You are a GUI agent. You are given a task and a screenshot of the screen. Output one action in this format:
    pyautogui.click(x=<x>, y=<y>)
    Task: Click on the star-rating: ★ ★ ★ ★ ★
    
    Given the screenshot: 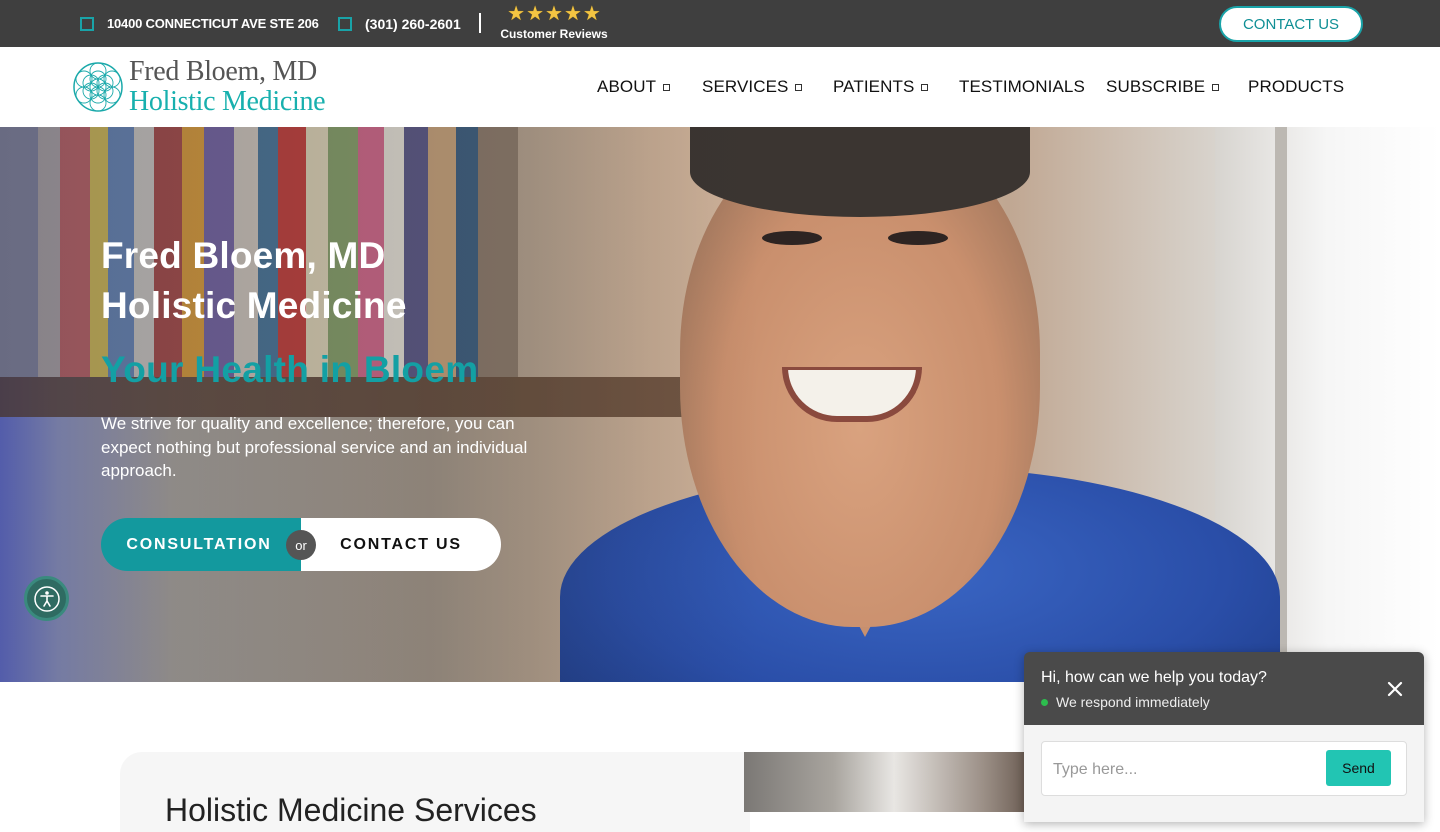 What is the action you would take?
    pyautogui.click(x=554, y=14)
    